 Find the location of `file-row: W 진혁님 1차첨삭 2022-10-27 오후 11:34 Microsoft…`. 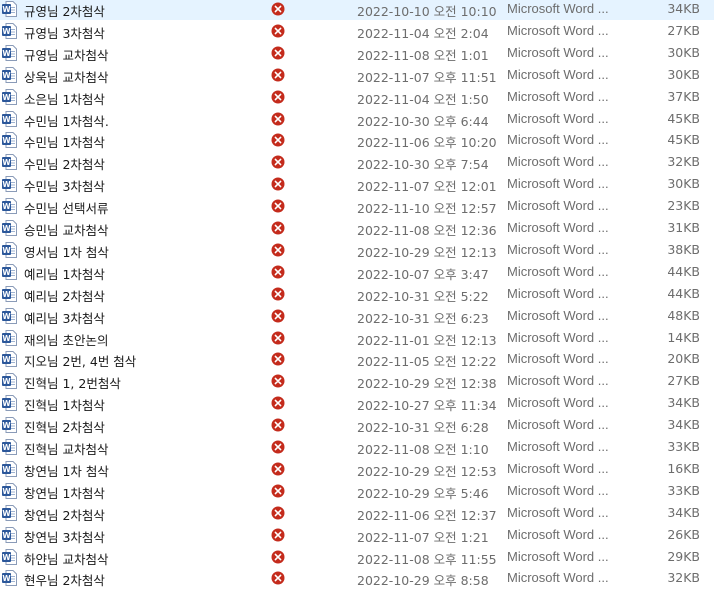

file-row: W 진혁님 1차첨삭 2022-10-27 오후 11:34 Microsoft… is located at coordinates (357, 403).